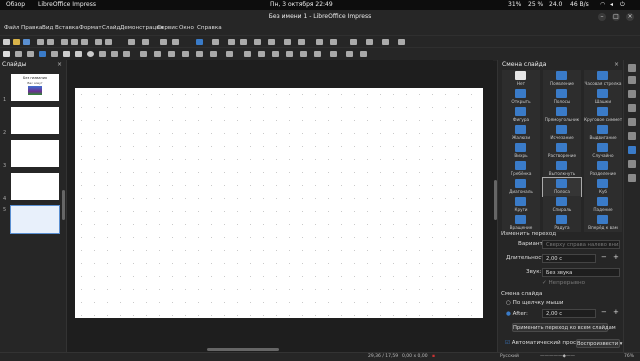 This screenshot has height=361, width=640. What do you see at coordinates (35, 87) in the screenshot?
I see `slide-thumbnail-1: Без названия Вас зовут` at bounding box center [35, 87].